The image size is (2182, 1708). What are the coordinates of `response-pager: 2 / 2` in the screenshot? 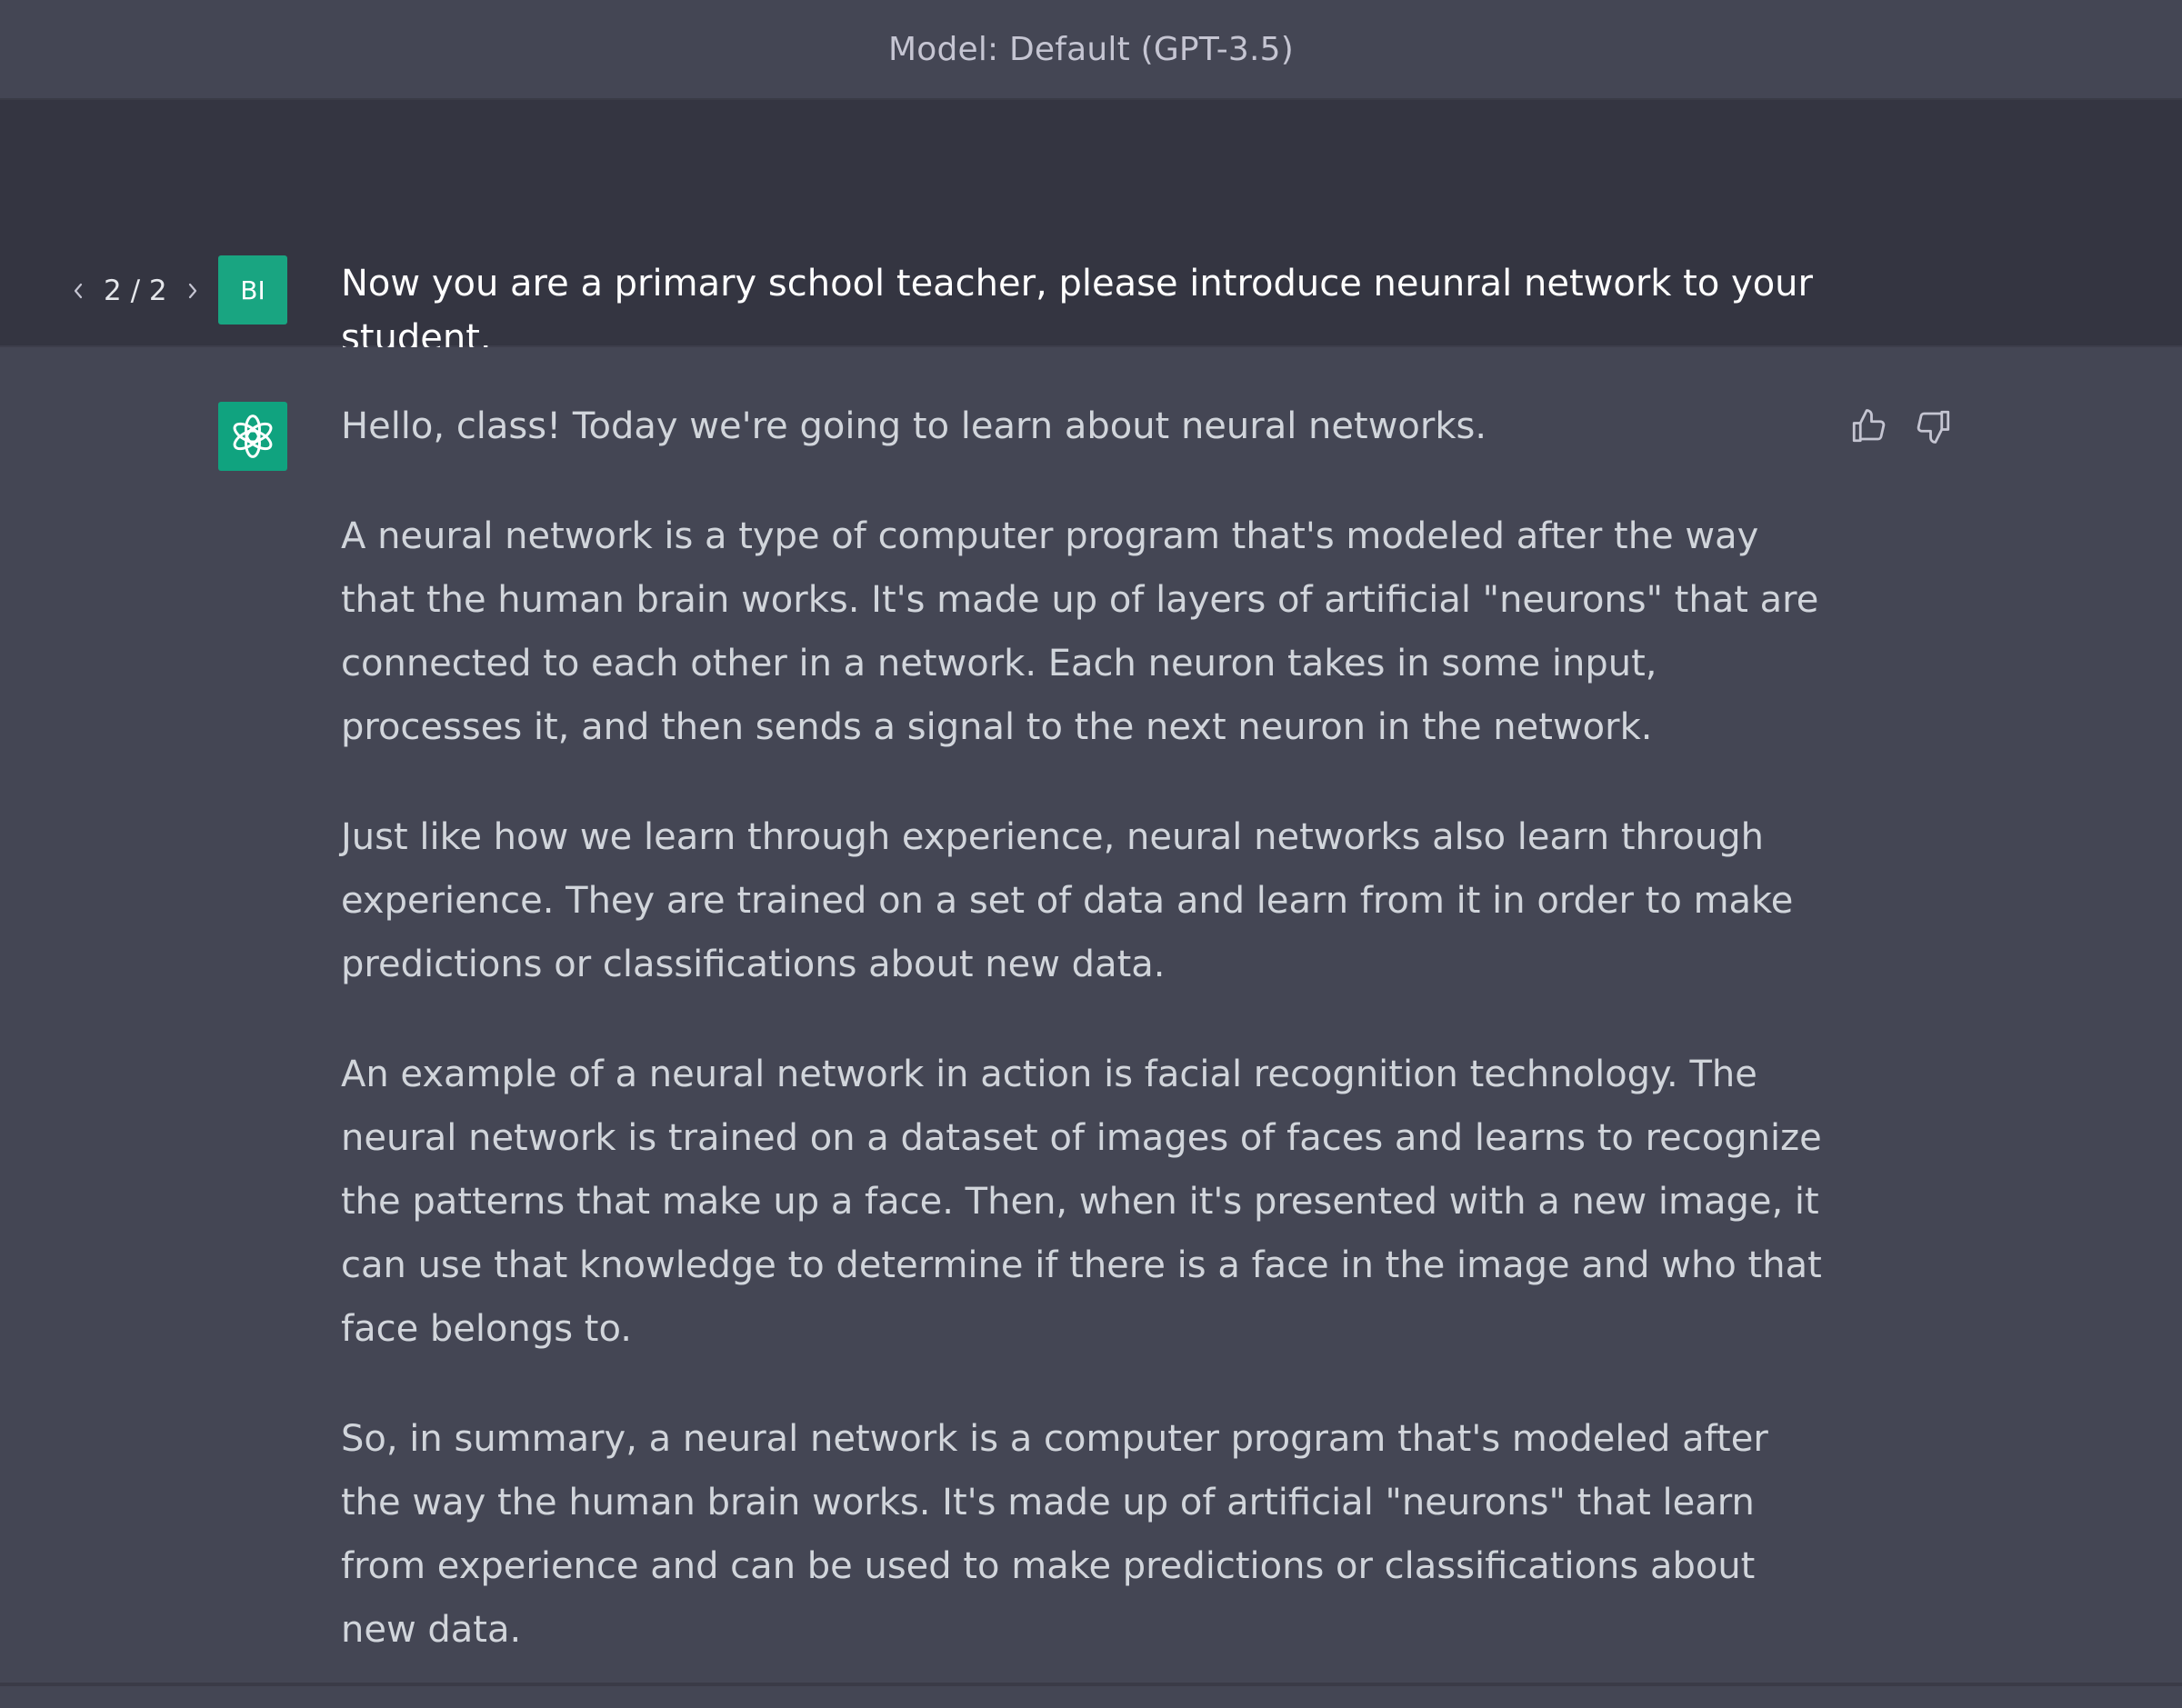 It's located at (135, 291).